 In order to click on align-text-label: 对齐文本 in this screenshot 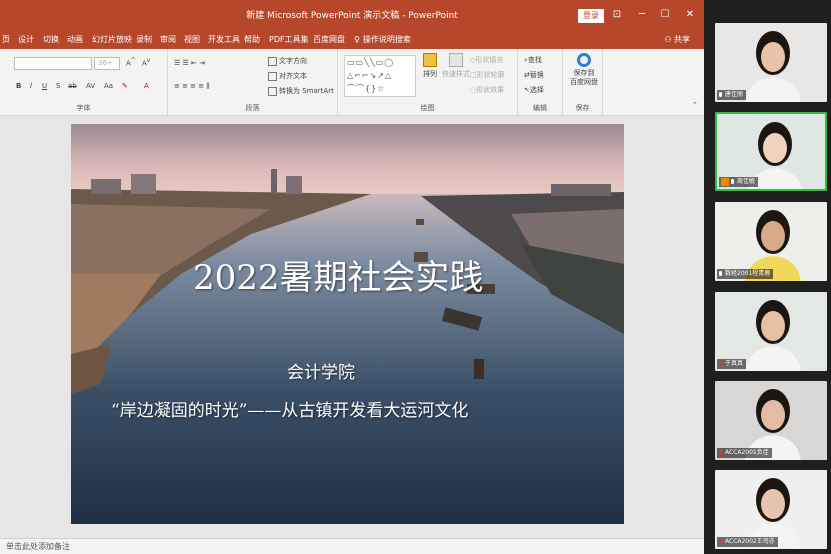, I will do `click(293, 76)`.